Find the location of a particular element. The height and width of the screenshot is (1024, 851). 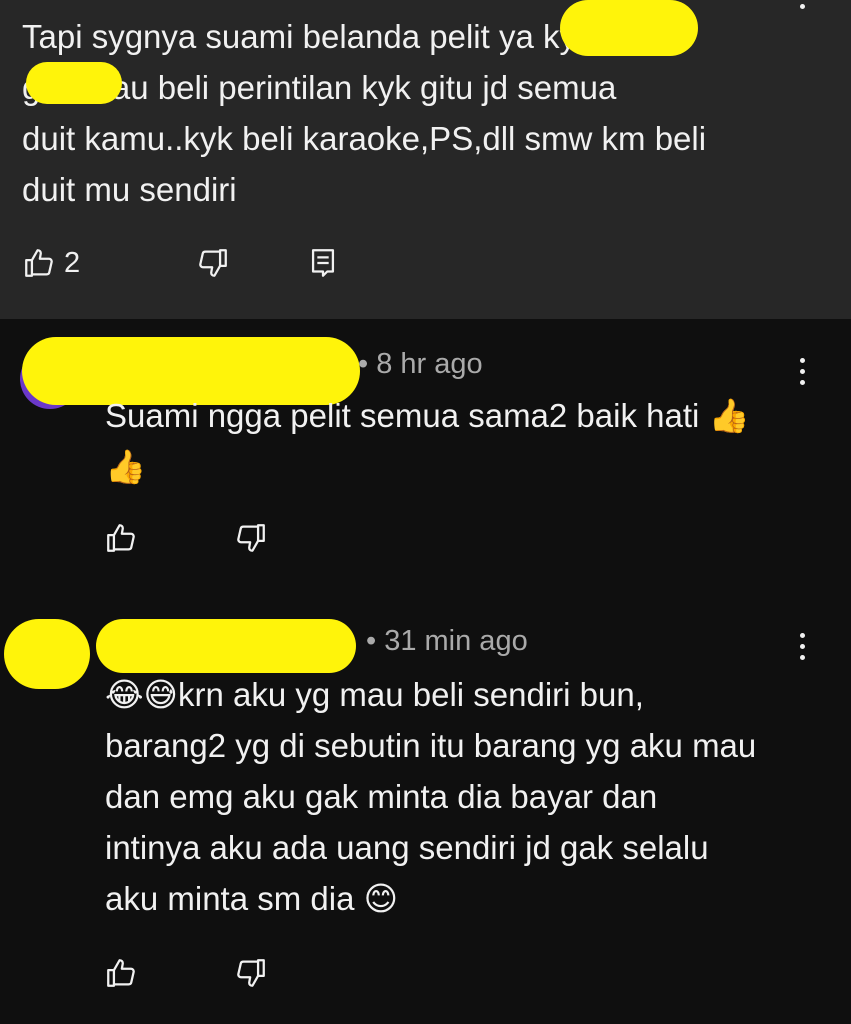

comment-timestamp: • 31 min ago is located at coordinates (447, 641).